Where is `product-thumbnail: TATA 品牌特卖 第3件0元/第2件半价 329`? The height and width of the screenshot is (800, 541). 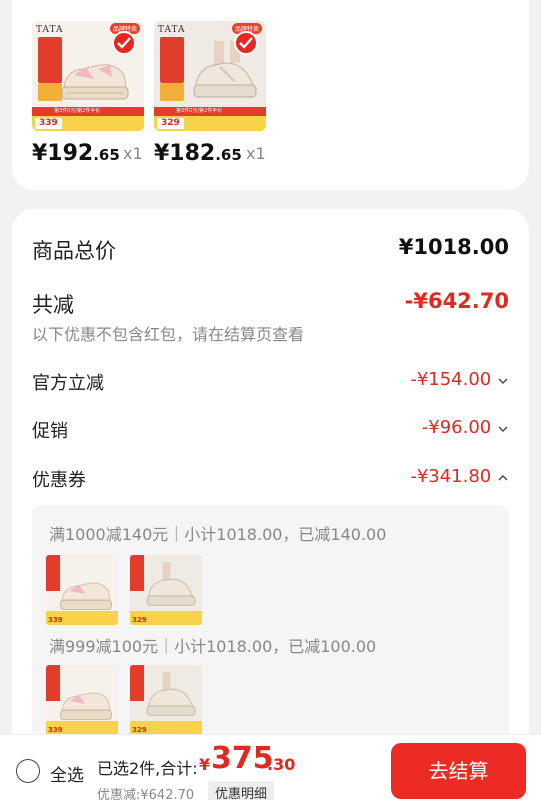
product-thumbnail: TATA 品牌特卖 第3件0元/第2件半价 329 is located at coordinates (210, 76).